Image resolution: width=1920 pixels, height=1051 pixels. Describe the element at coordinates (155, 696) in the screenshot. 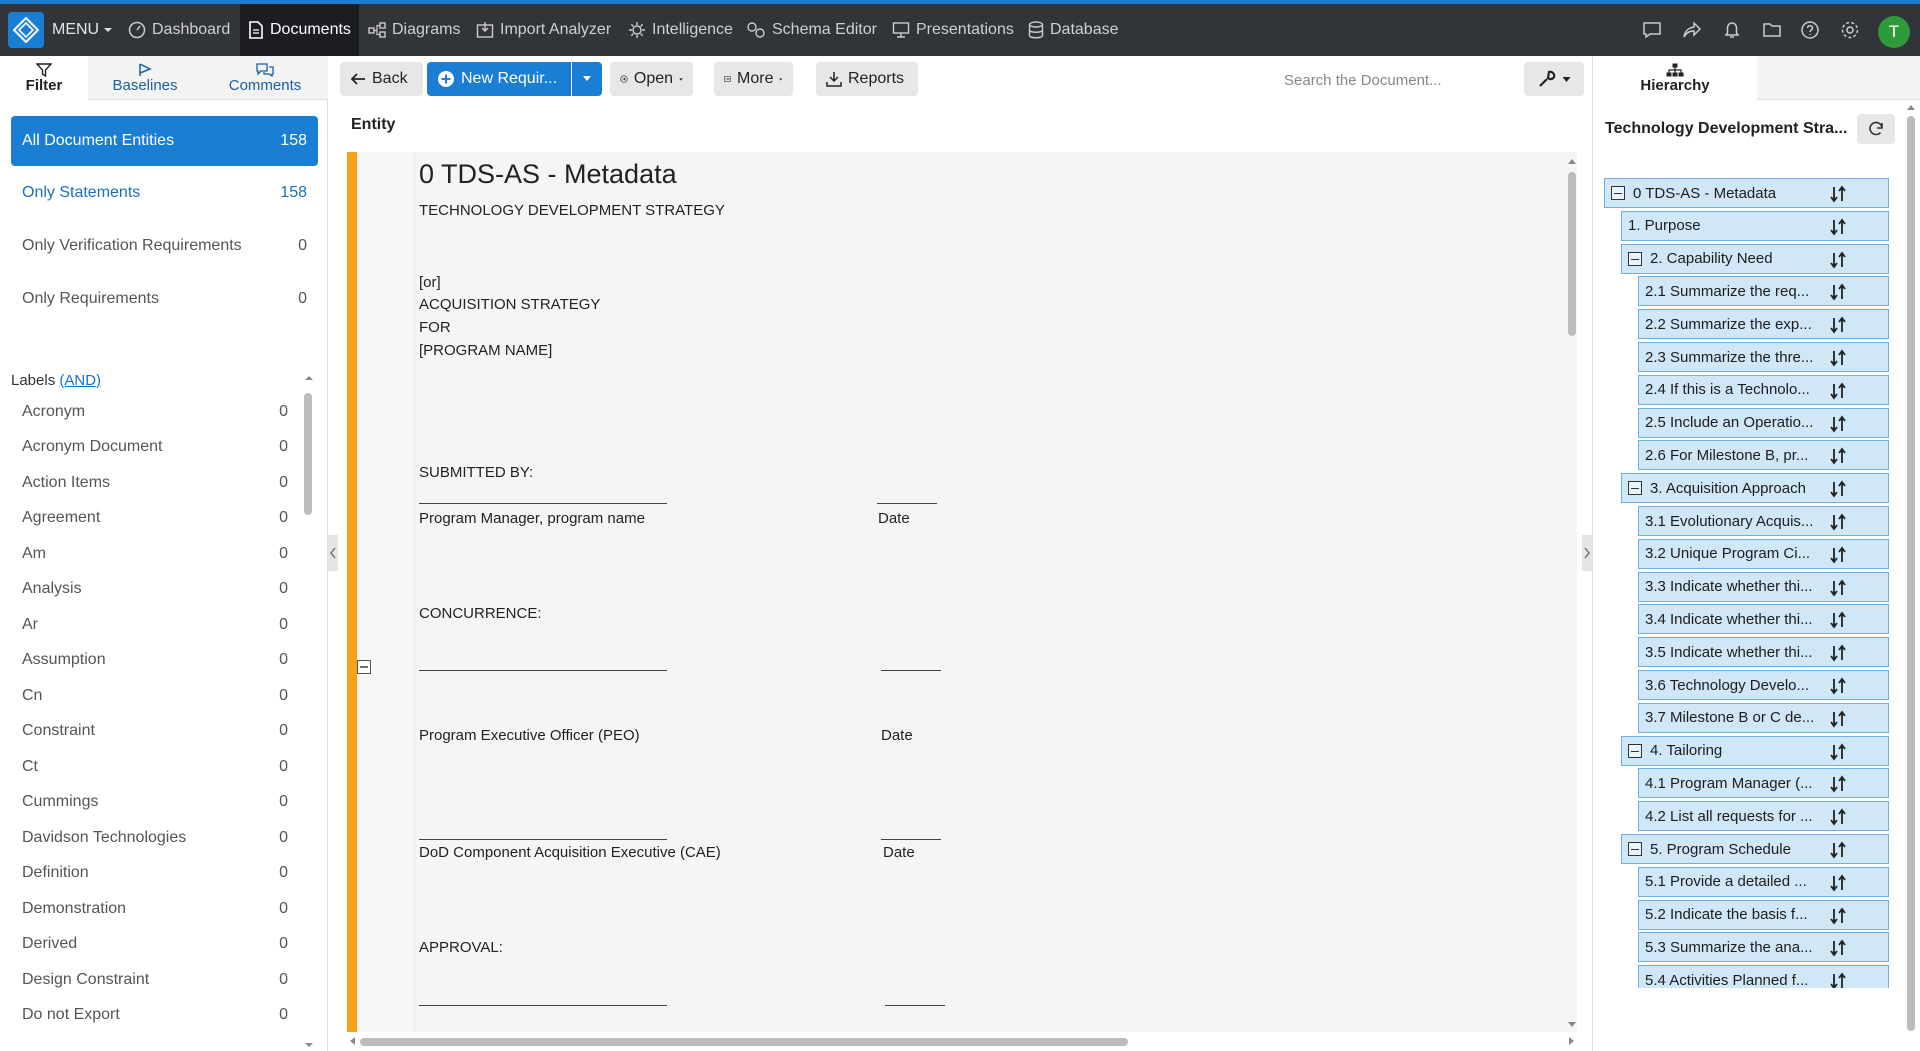

I see `label-filter-item: Cn 0` at that location.